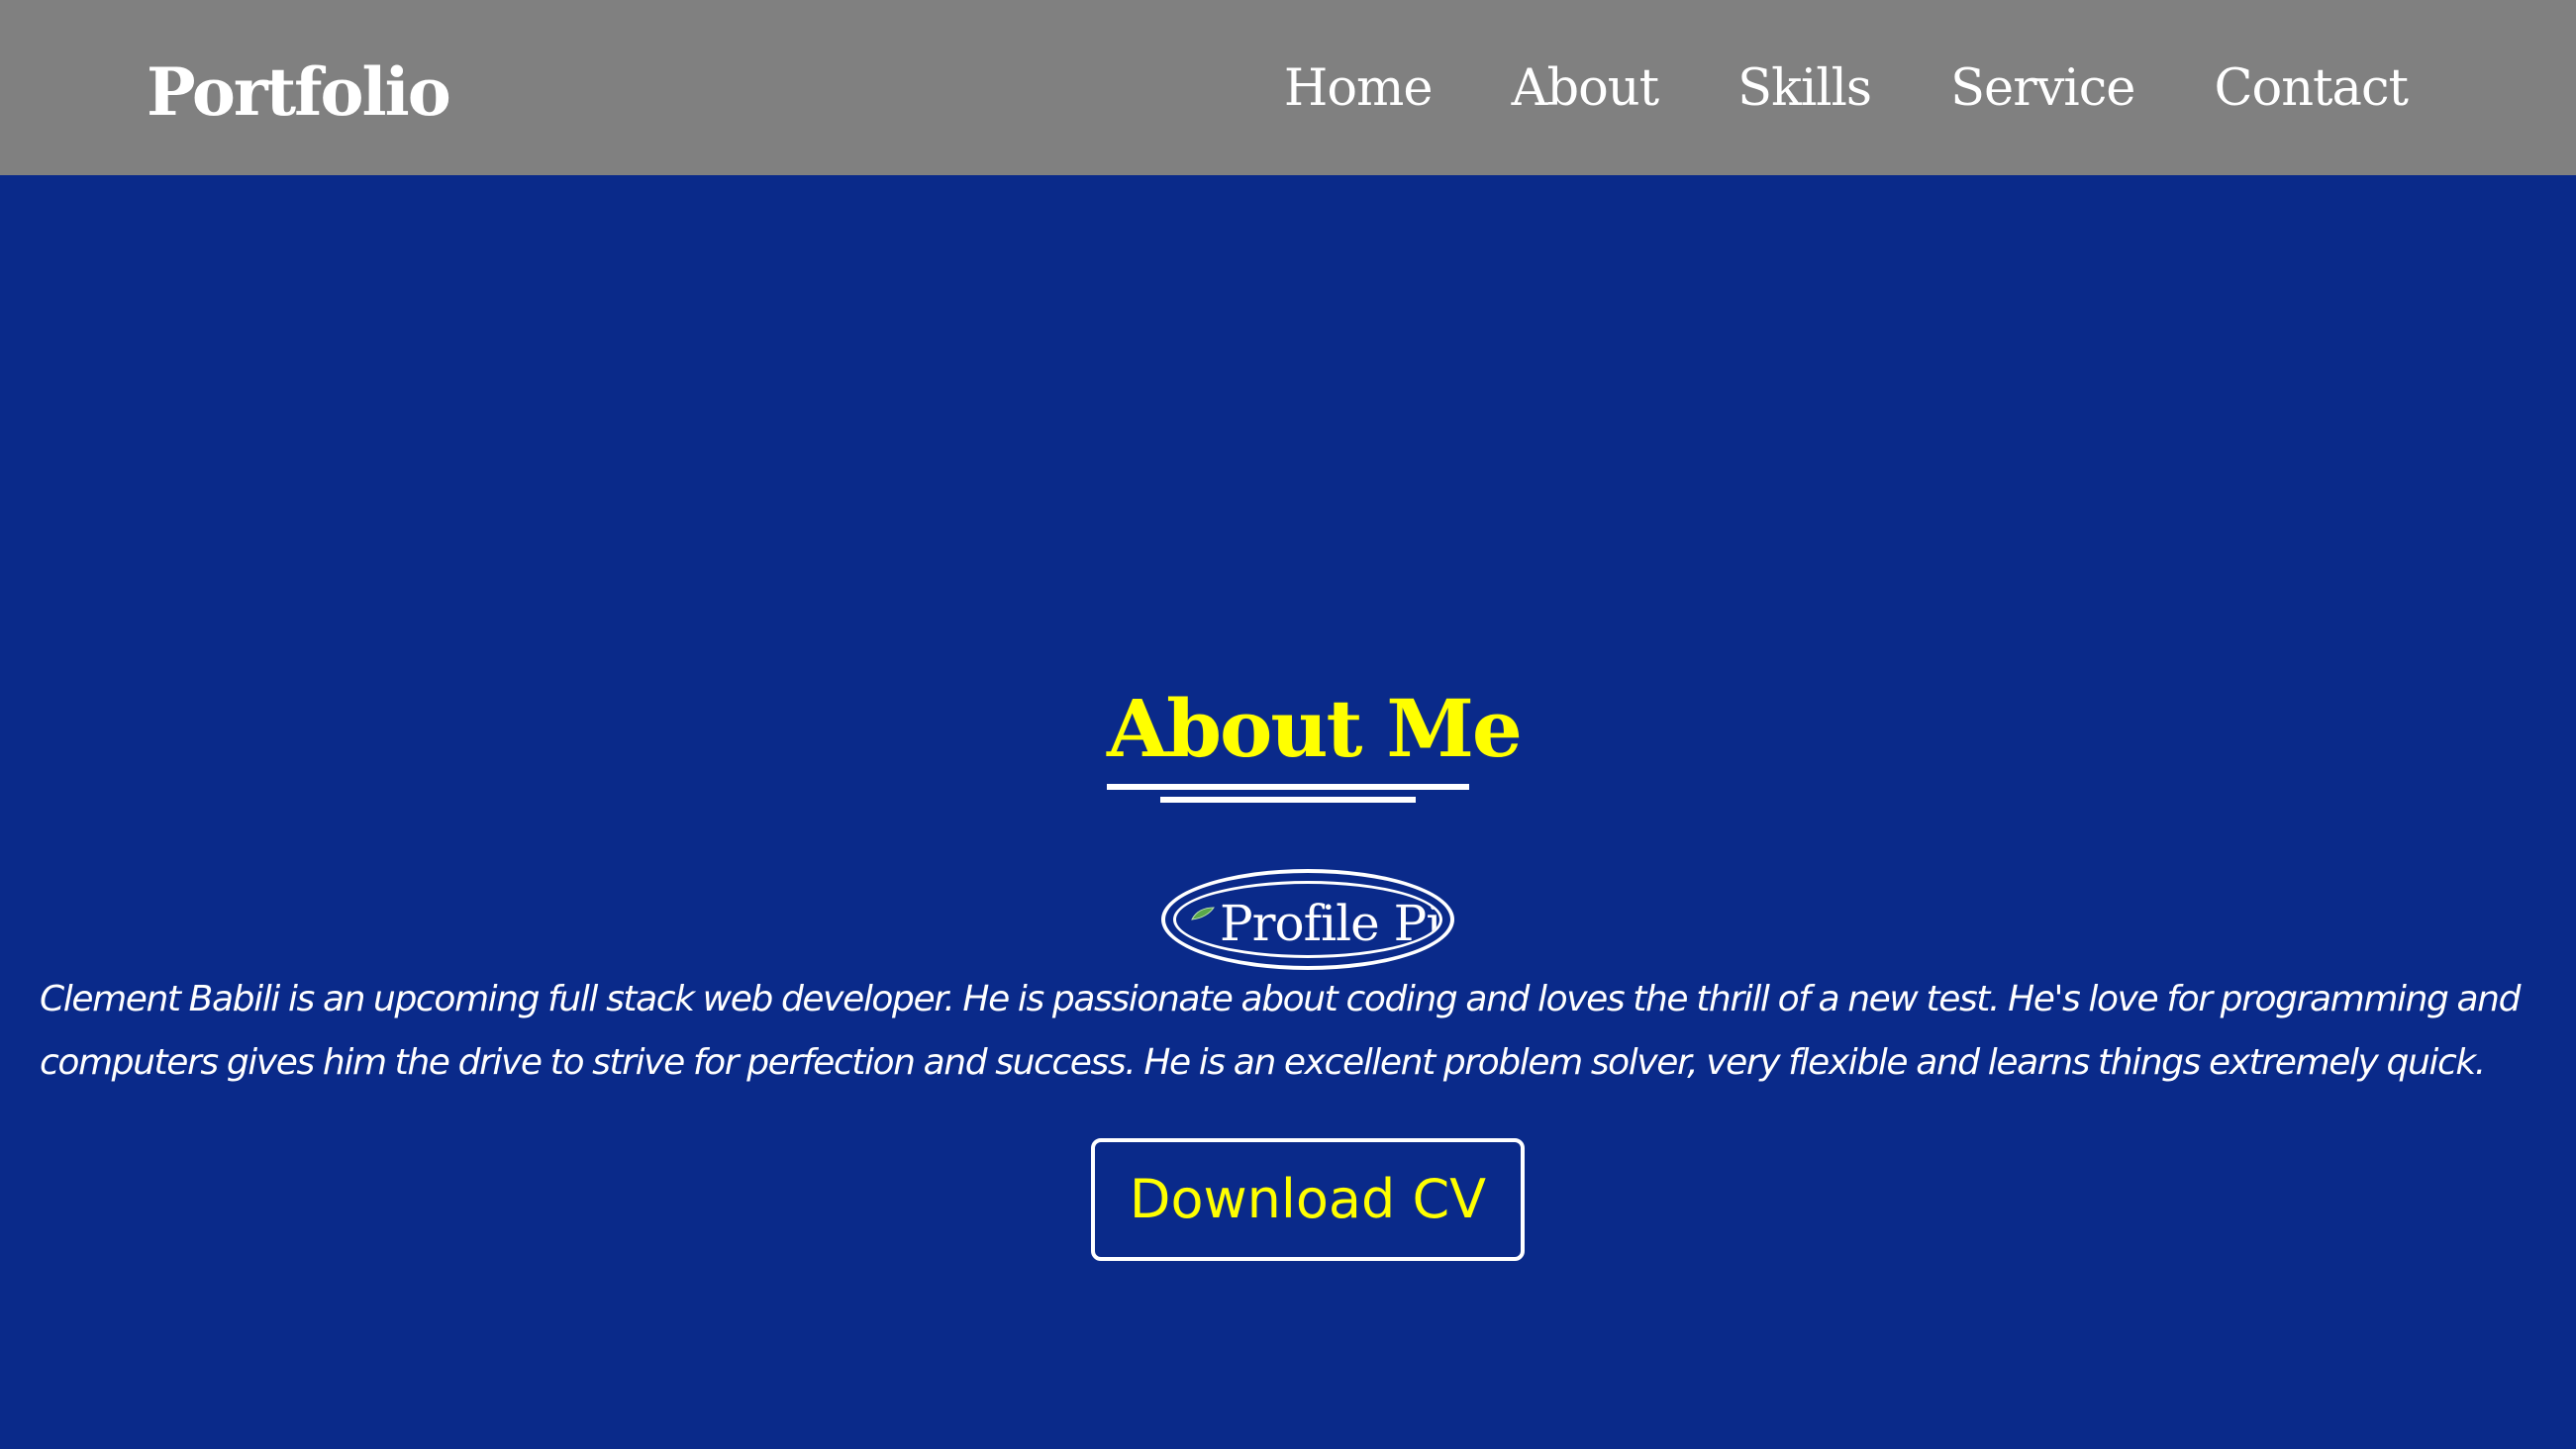 This screenshot has height=1449, width=2576. I want to click on logo: Portfolio, so click(299, 92).